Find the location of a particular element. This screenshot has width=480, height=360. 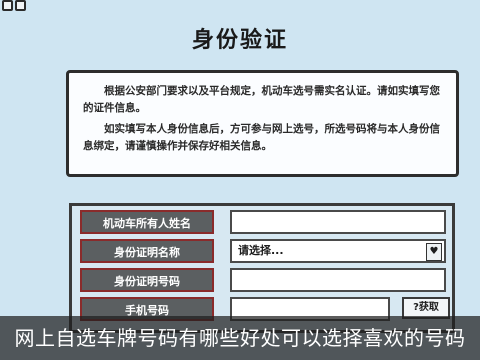

page-title: 身份验证 is located at coordinates (239, 40).